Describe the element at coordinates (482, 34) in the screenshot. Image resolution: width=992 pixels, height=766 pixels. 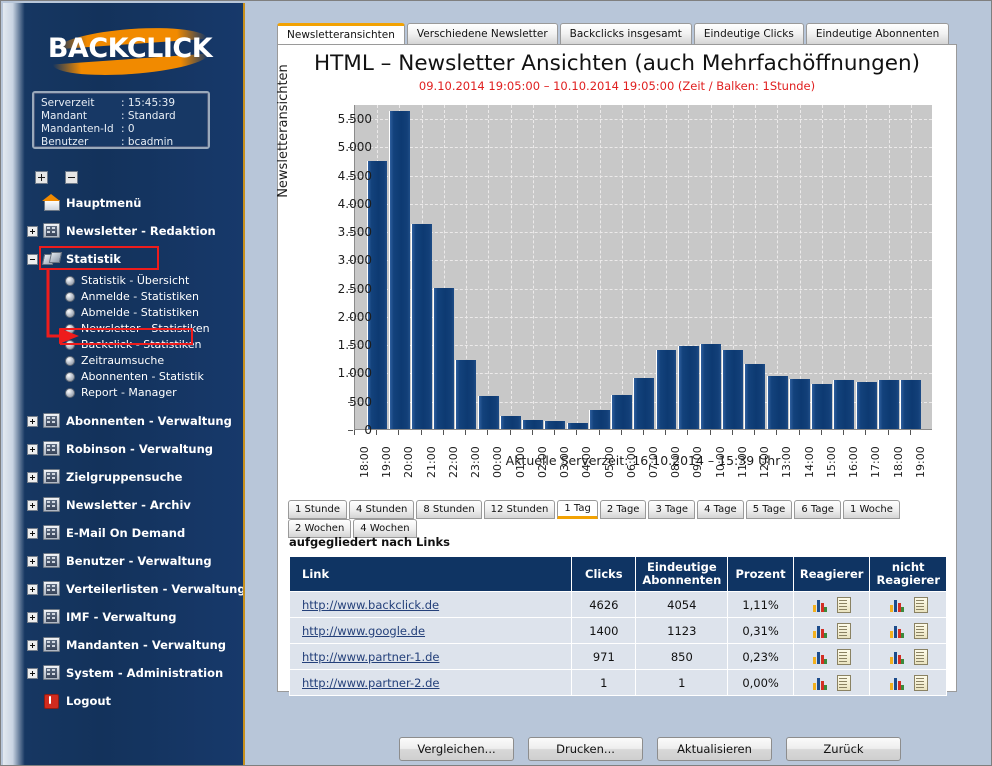
I see `tab-verschiedene-newsletter: Verschiedene Newsletter` at that location.